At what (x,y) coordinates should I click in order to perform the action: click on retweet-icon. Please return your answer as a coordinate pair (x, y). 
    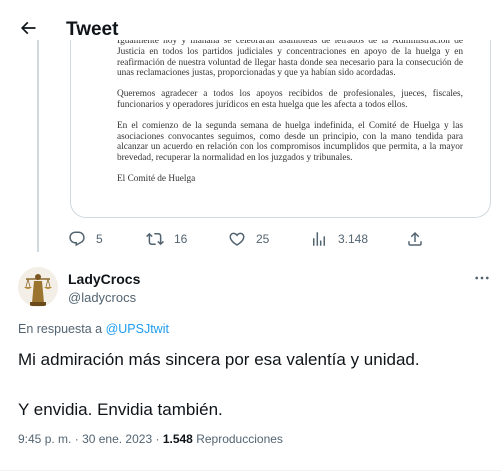
    Looking at the image, I should click on (155, 239).